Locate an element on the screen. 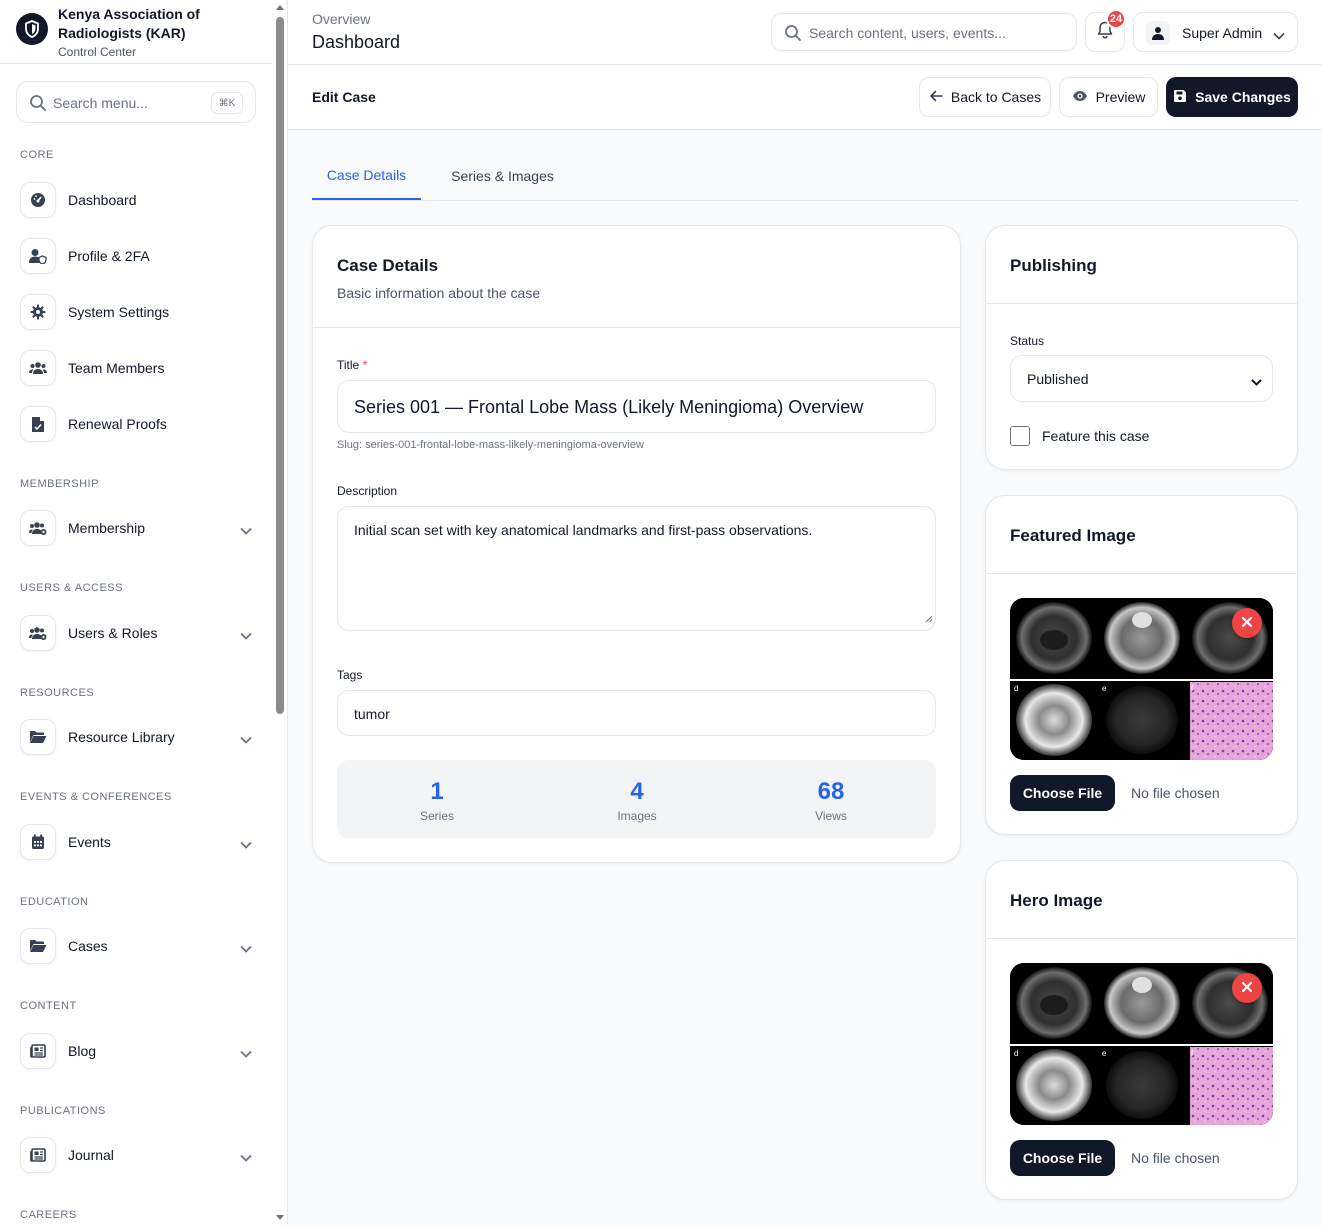  eye-icon is located at coordinates (1080, 97).